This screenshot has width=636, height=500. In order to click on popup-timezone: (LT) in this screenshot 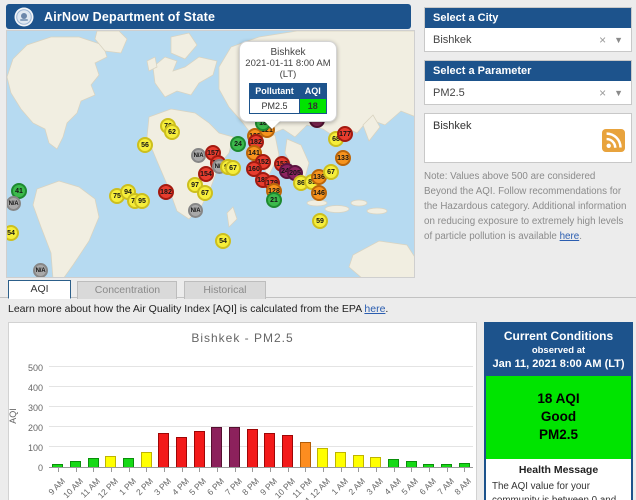, I will do `click(288, 74)`.